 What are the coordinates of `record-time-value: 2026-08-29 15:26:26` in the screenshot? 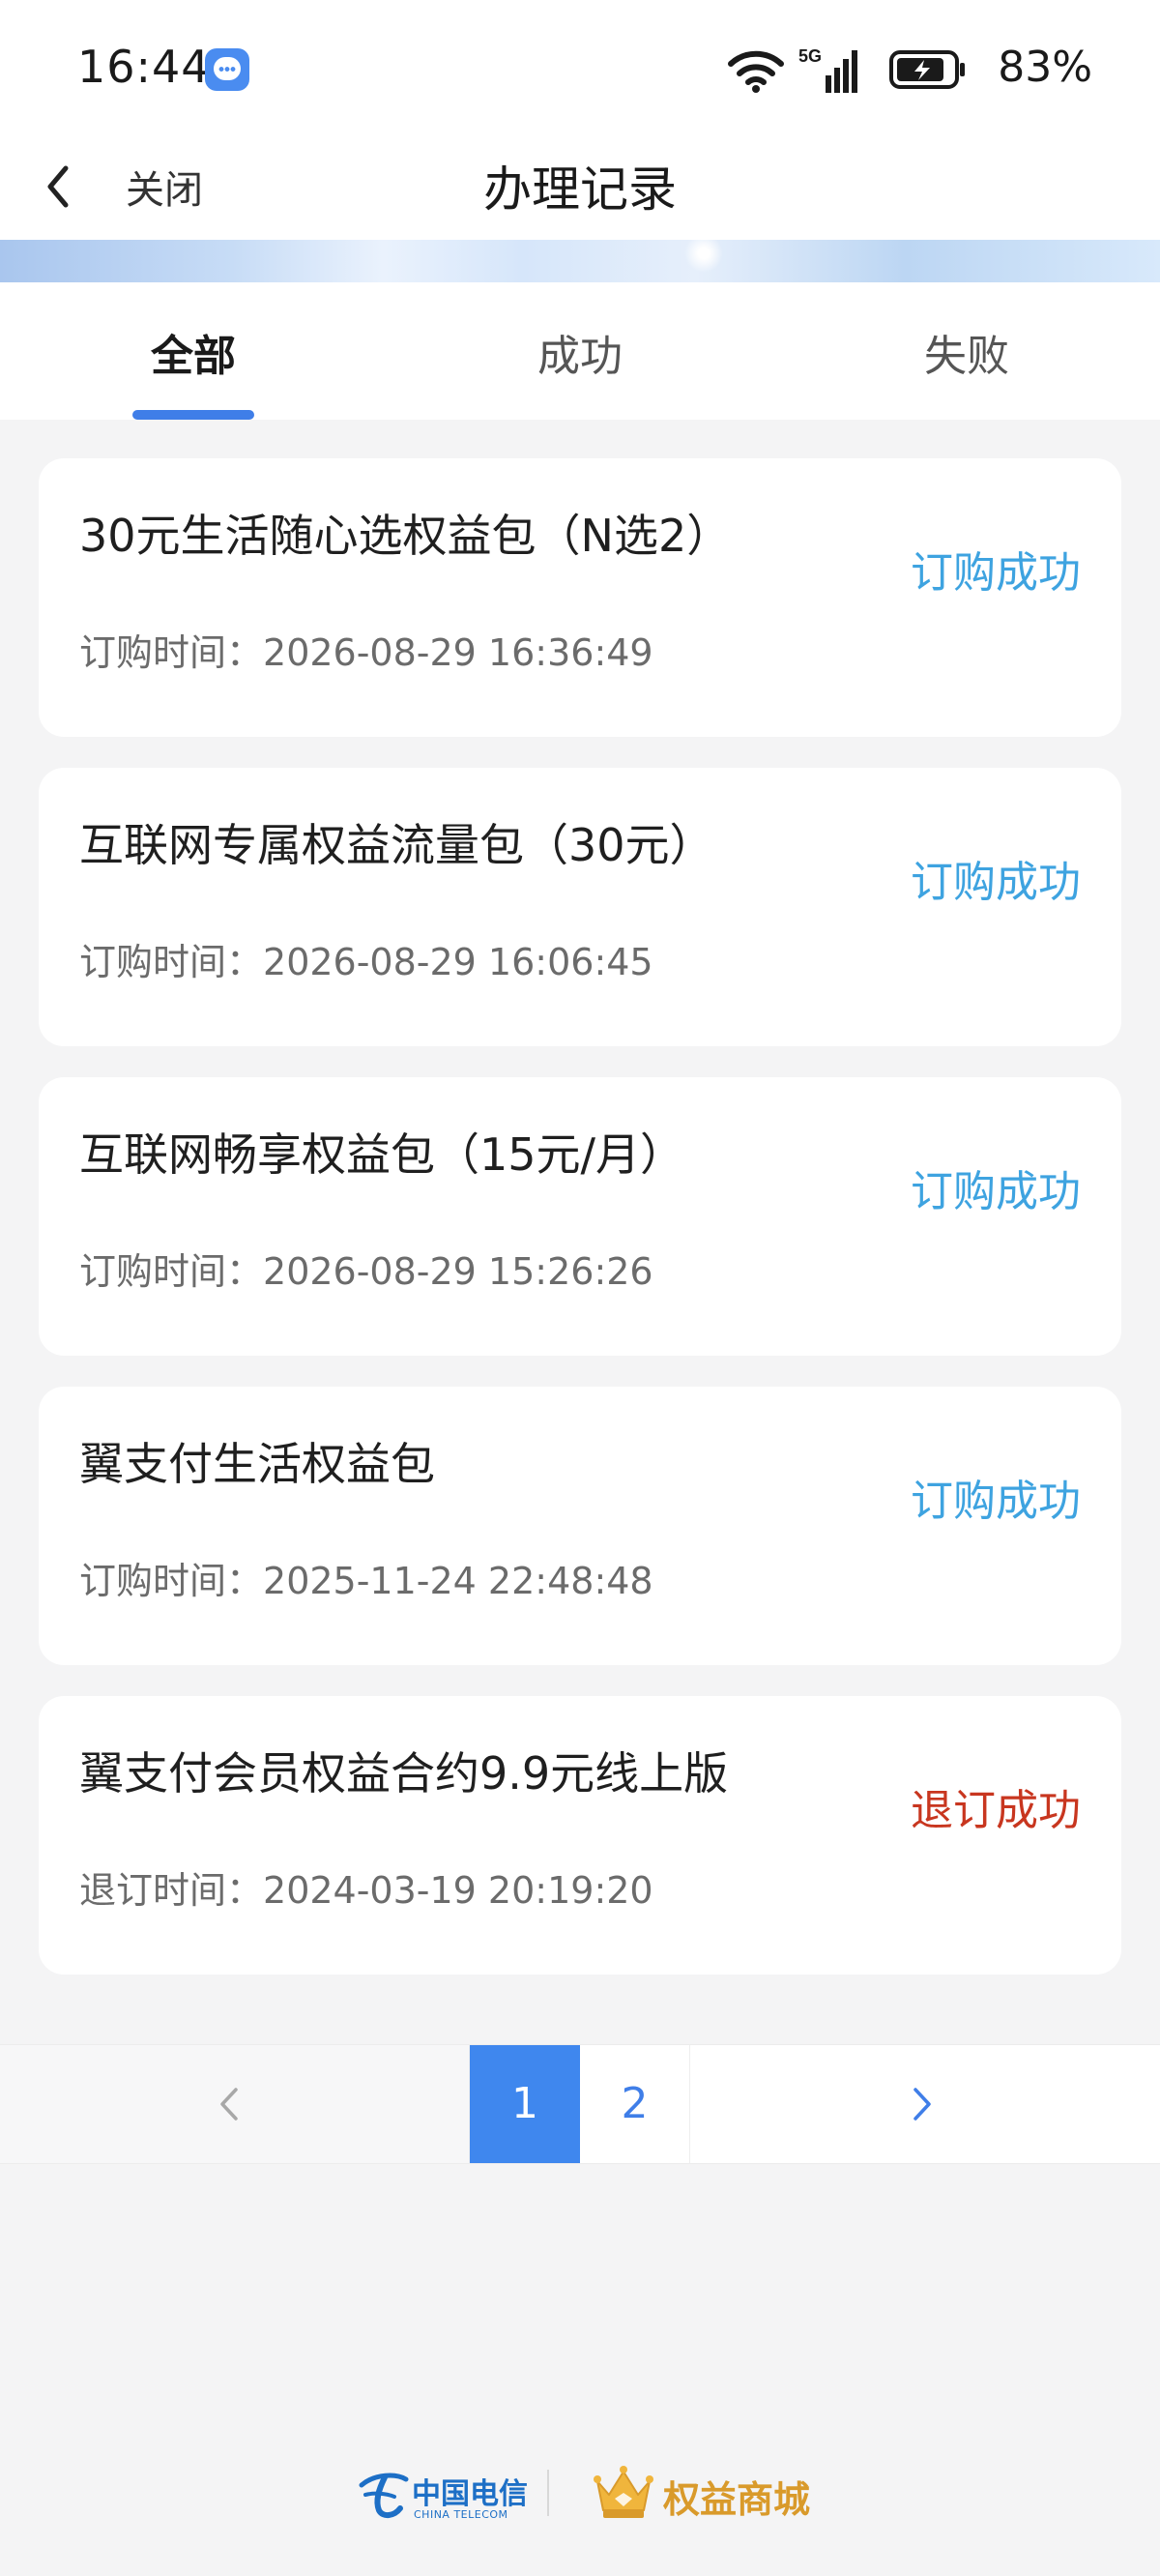 It's located at (458, 1271).